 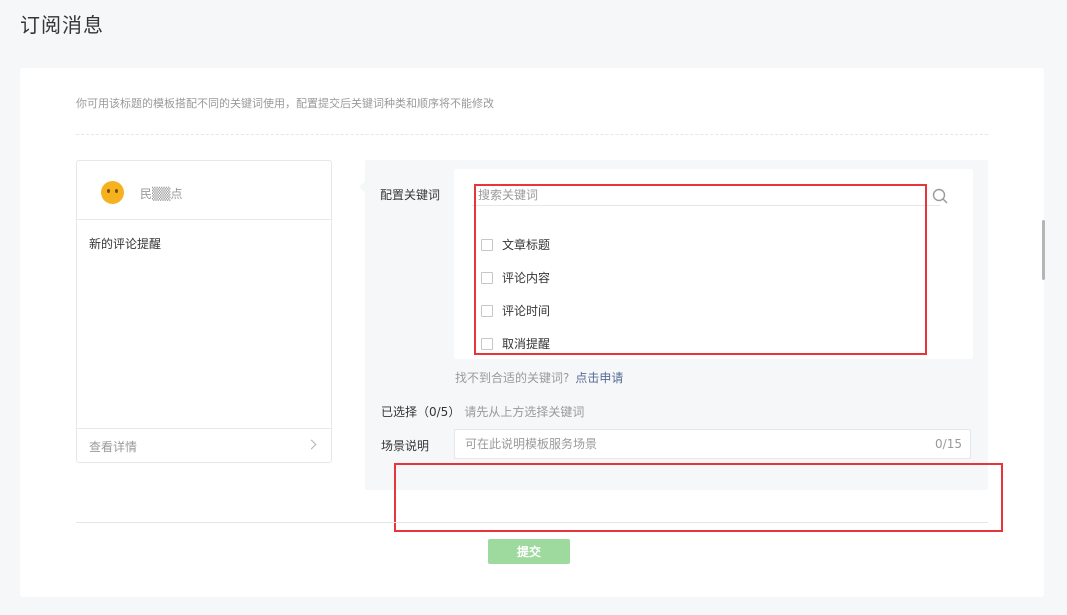 What do you see at coordinates (62, 25) in the screenshot?
I see `page-title: 订阅消息` at bounding box center [62, 25].